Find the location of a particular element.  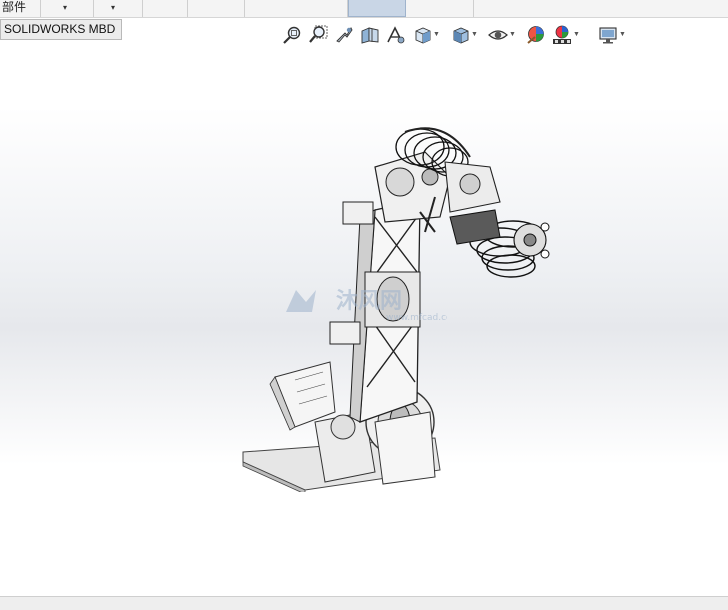

edit-appearance-icon is located at coordinates (536, 35).